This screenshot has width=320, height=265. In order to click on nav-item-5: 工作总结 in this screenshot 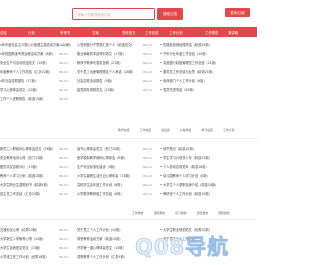, I will do `click(152, 32)`.